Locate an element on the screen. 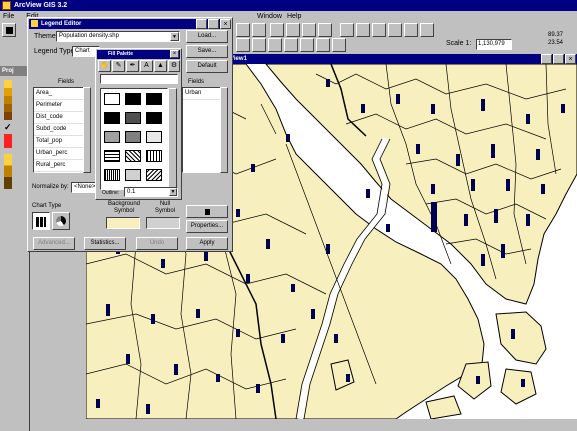 The image size is (577, 431). view-close-button: × is located at coordinates (570, 59).